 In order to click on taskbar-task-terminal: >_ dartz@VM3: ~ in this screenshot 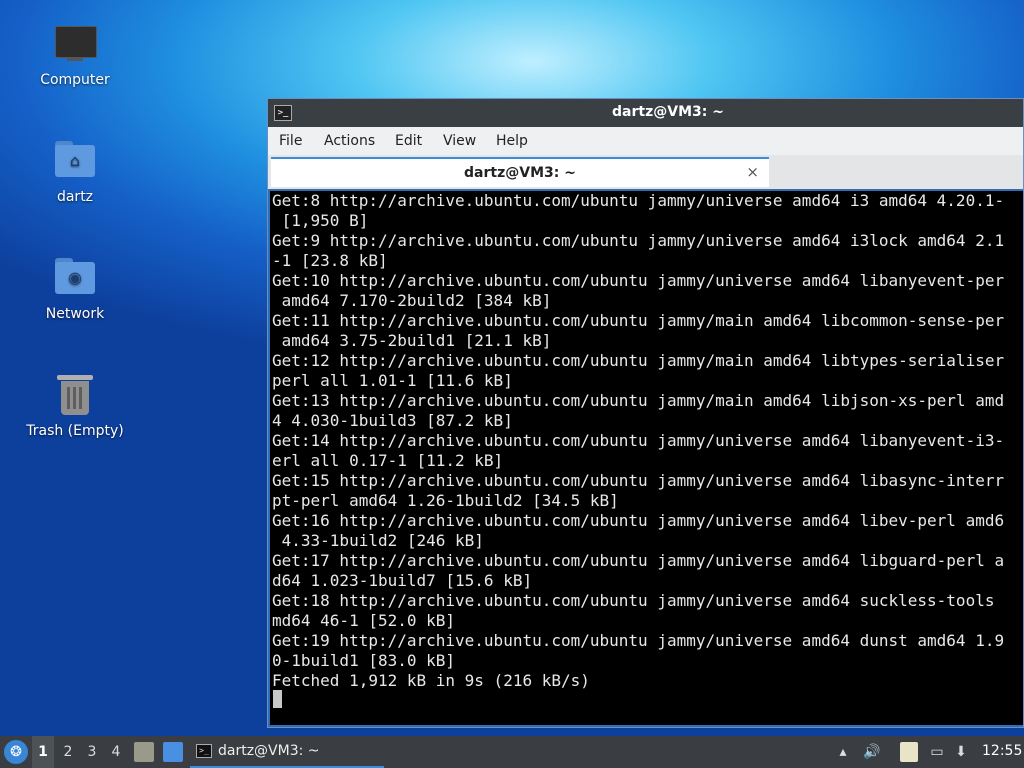, I will do `click(287, 752)`.